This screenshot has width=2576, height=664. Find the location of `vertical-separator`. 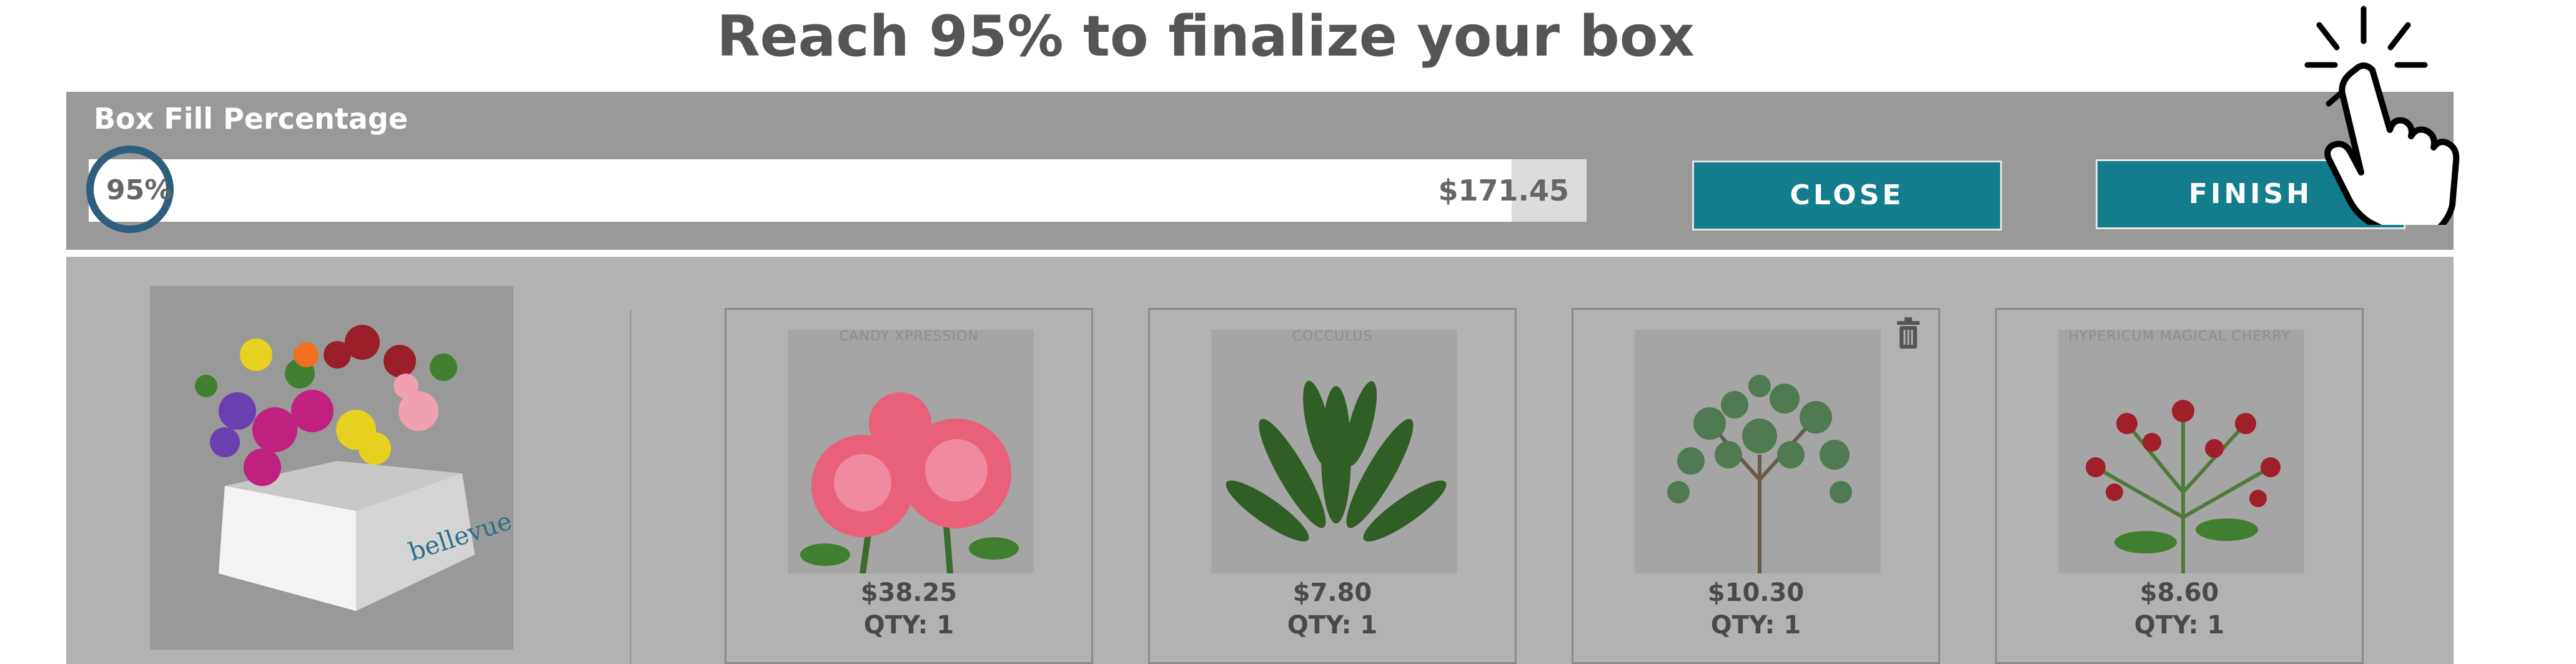

vertical-separator is located at coordinates (631, 487).